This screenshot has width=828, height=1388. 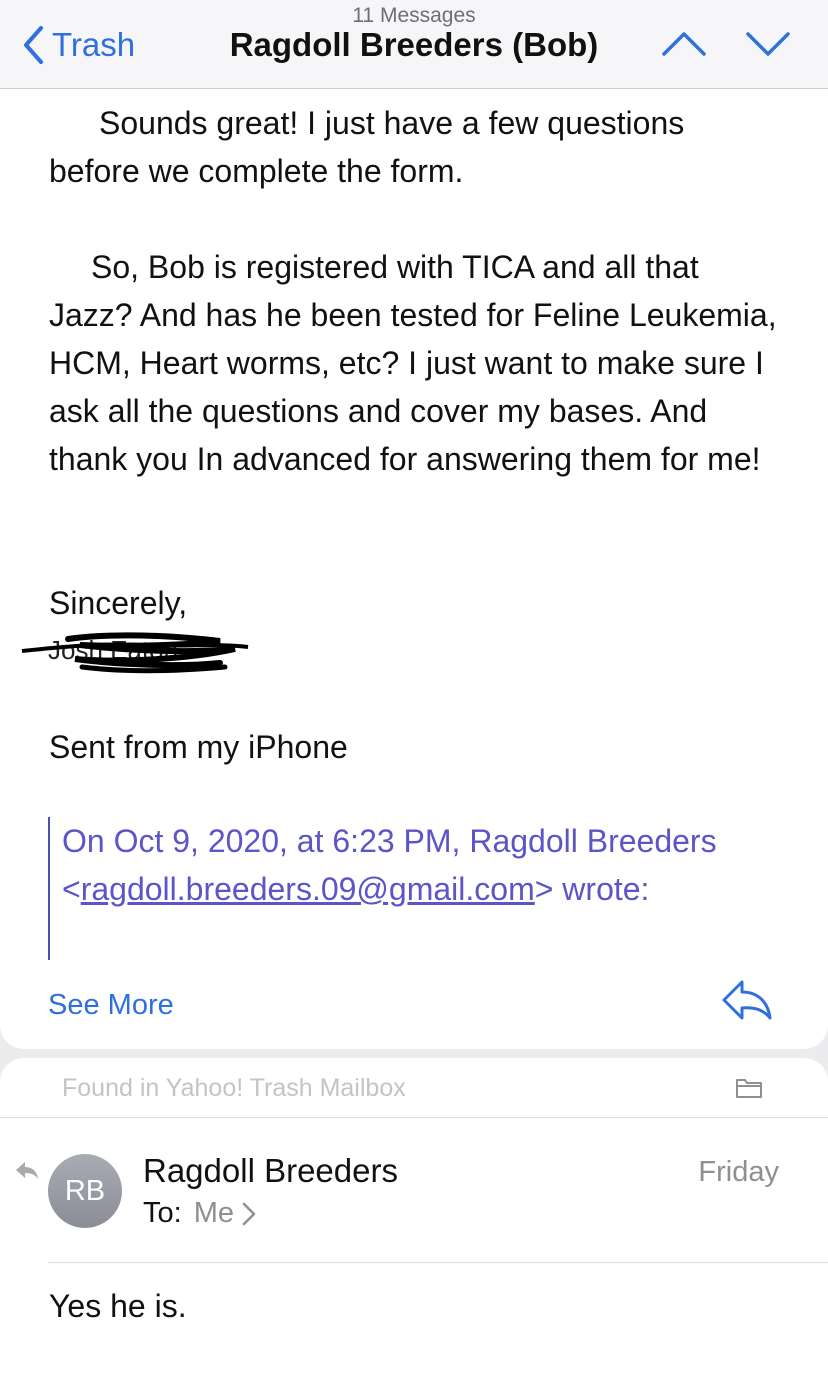 What do you see at coordinates (135, 653) in the screenshot?
I see `redacted-signature: Josh Eaton` at bounding box center [135, 653].